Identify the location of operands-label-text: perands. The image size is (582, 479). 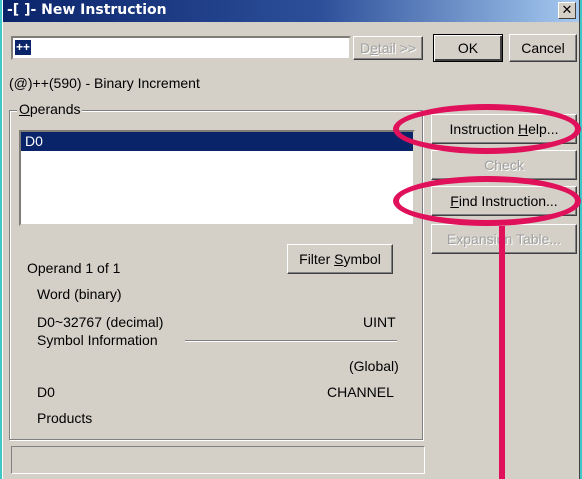
(55, 109).